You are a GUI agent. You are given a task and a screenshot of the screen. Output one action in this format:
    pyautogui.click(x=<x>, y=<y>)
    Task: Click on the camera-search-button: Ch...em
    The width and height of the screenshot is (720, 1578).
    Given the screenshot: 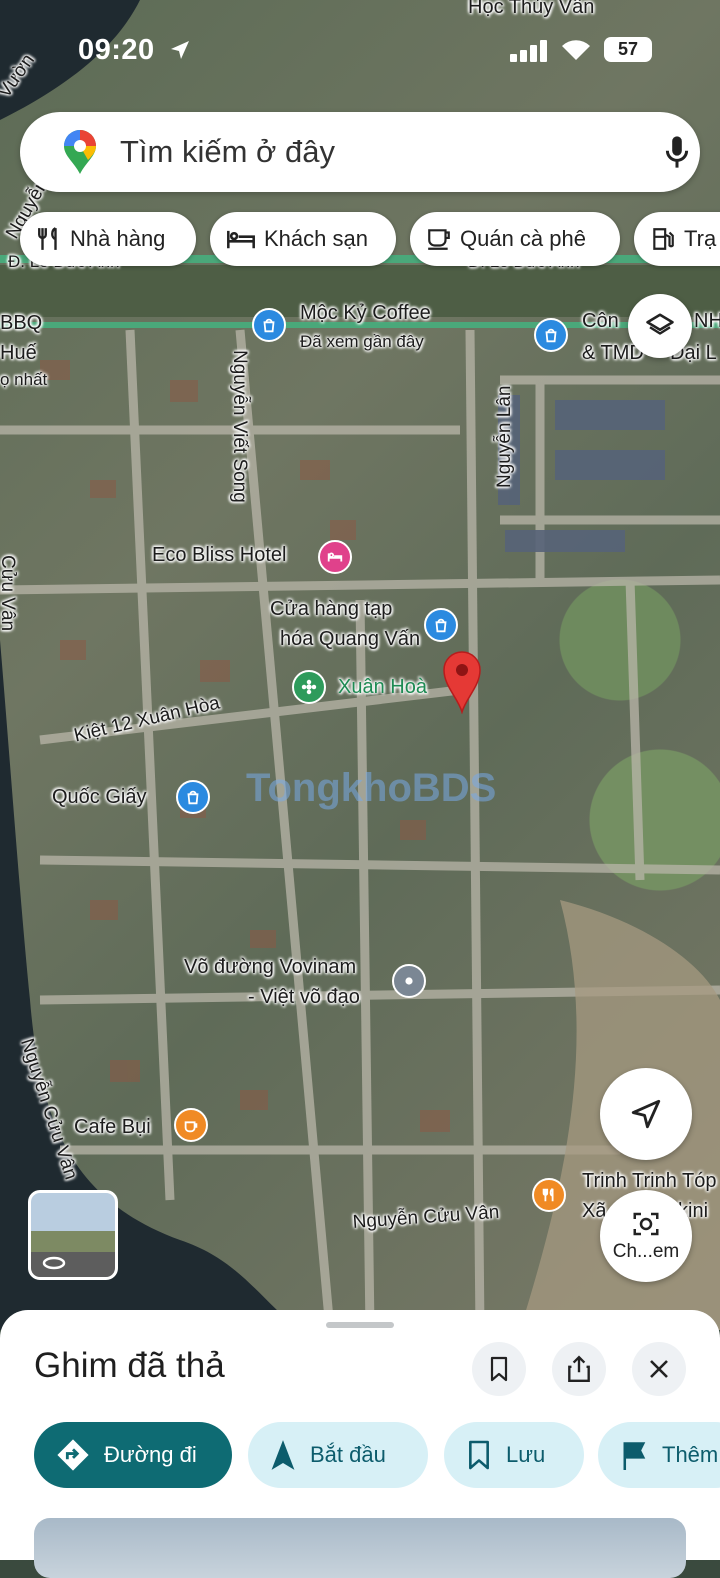 What is the action you would take?
    pyautogui.click(x=646, y=1236)
    